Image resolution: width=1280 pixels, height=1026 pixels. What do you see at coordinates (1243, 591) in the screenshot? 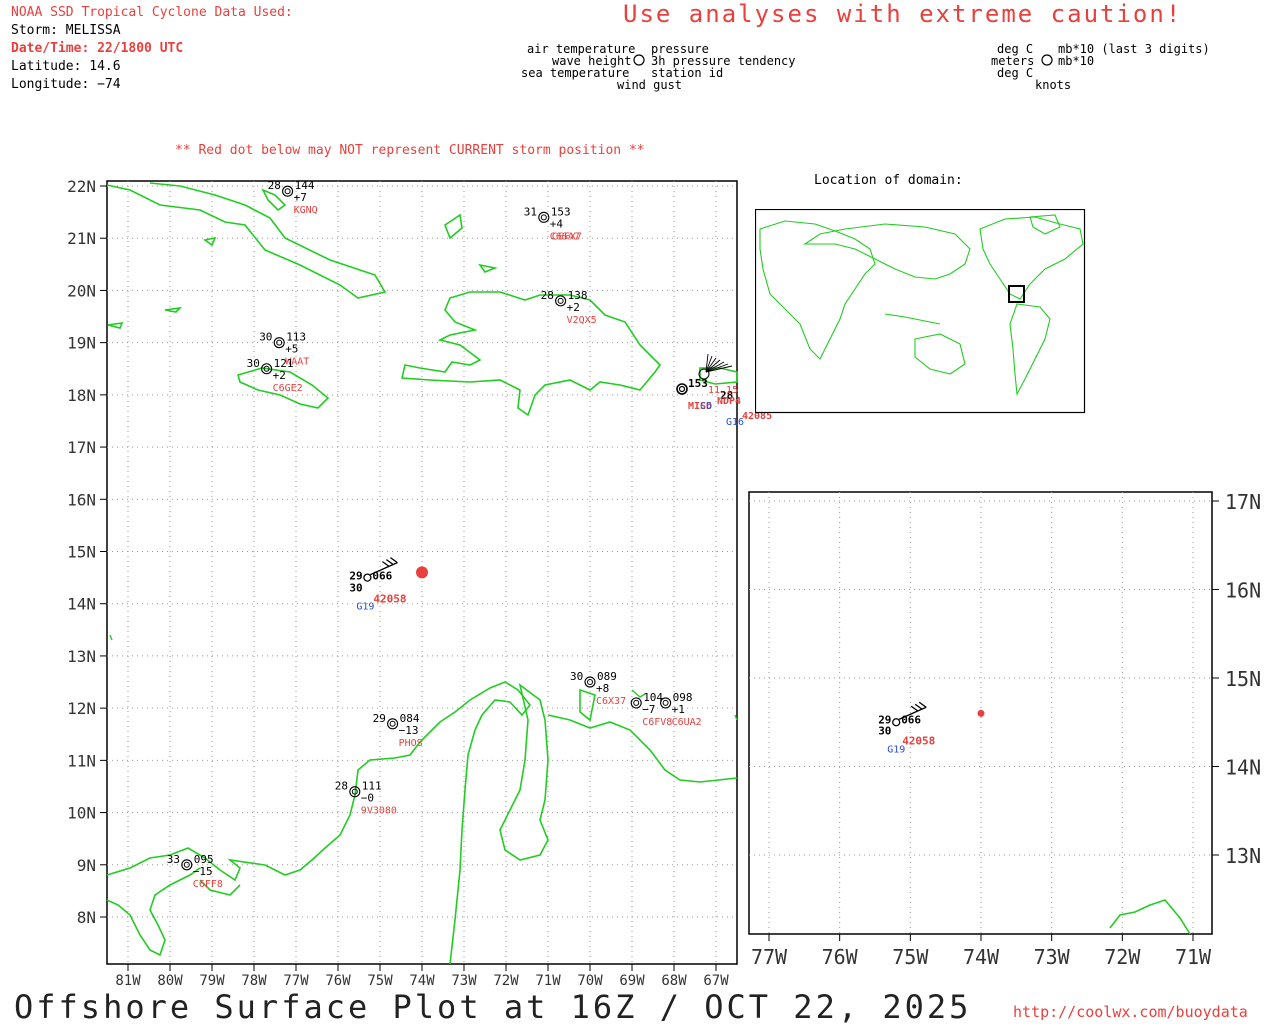
I see `zoom-lat-label-16N: 16N` at bounding box center [1243, 591].